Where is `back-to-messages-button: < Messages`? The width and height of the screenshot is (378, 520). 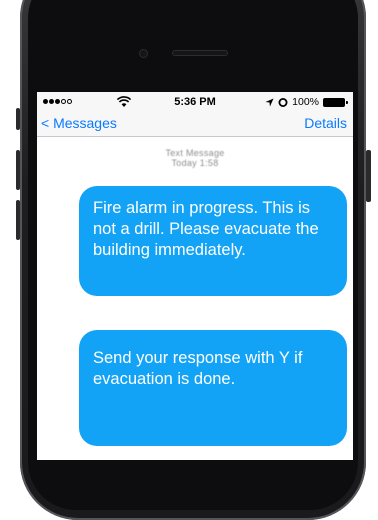 back-to-messages-button: < Messages is located at coordinates (79, 123).